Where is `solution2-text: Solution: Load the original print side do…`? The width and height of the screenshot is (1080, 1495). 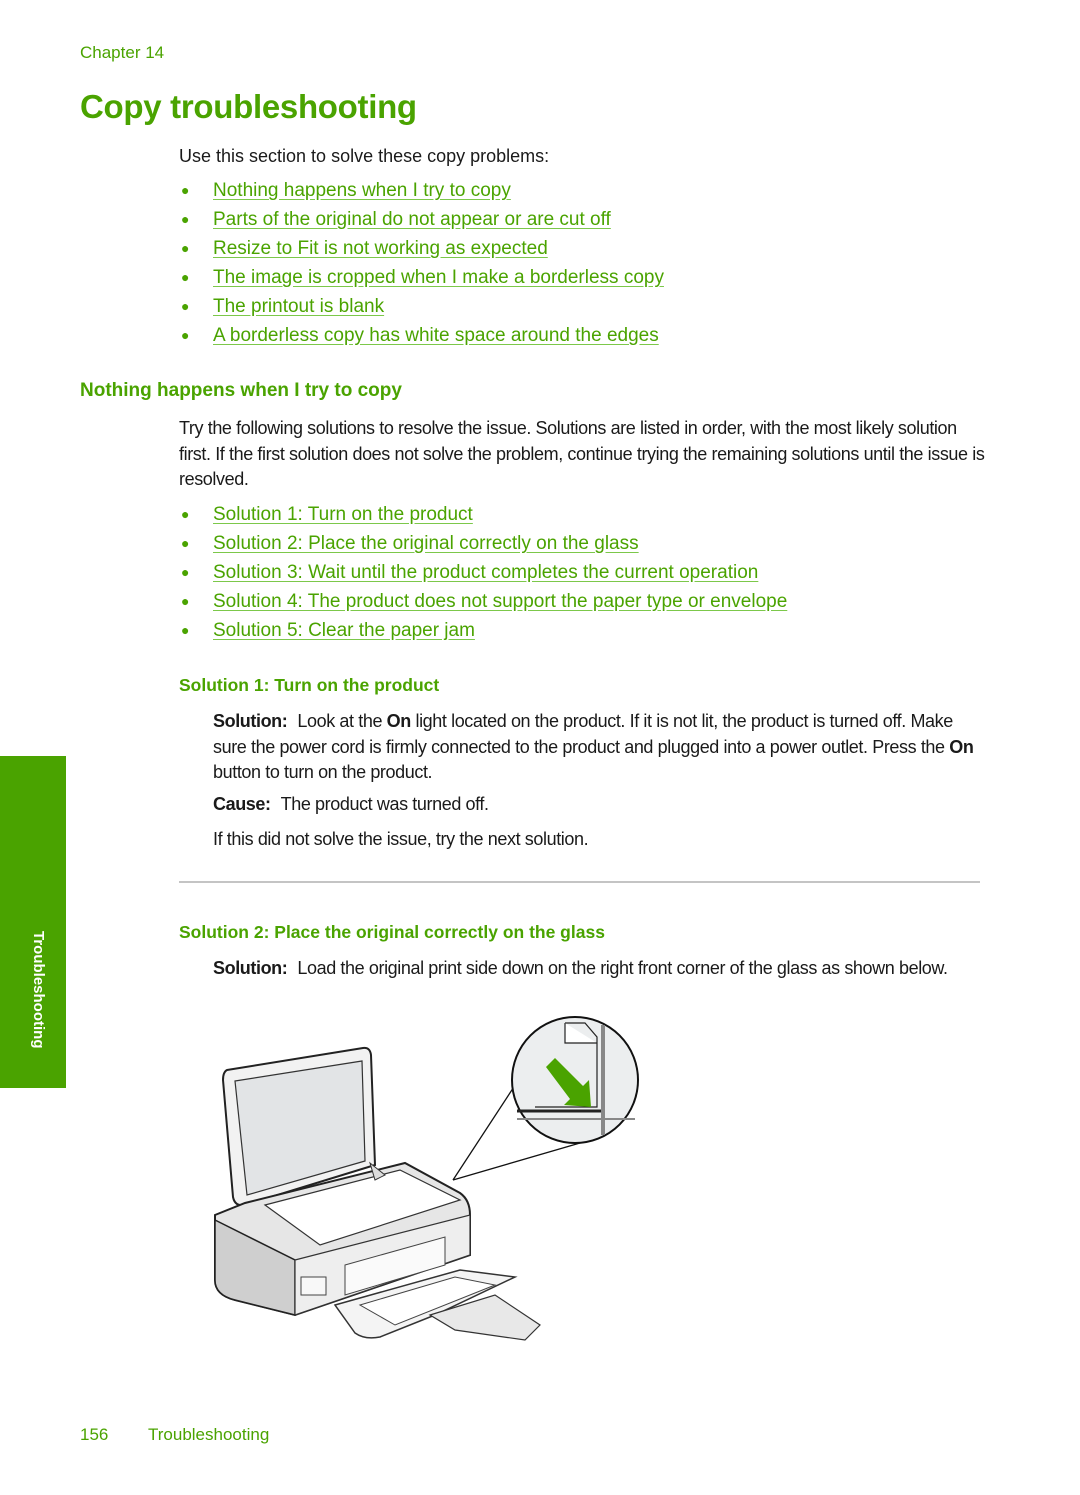
solution2-text: Solution: Load the original print side do… is located at coordinates (600, 969).